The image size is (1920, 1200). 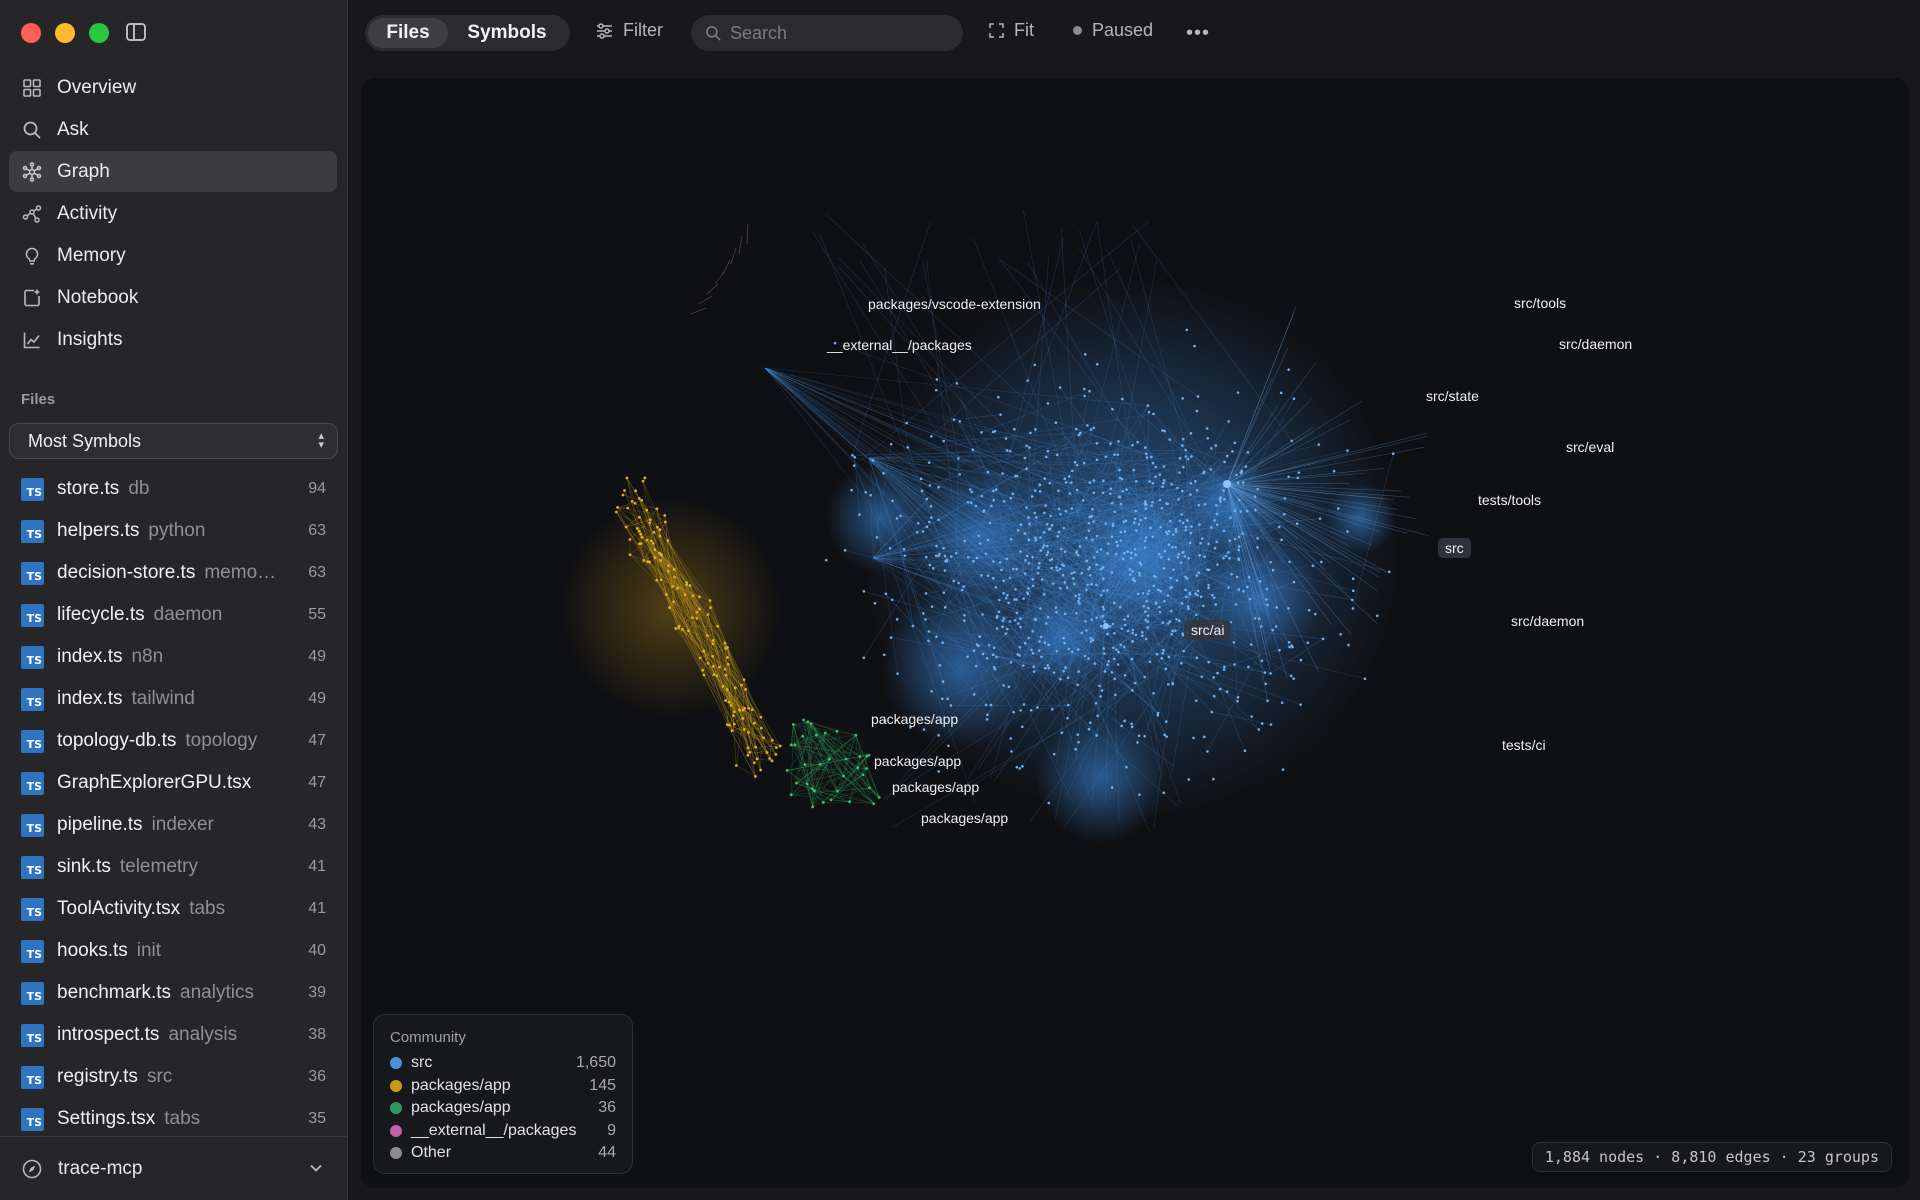 I want to click on nav-item-ask: Ask, so click(x=173, y=129).